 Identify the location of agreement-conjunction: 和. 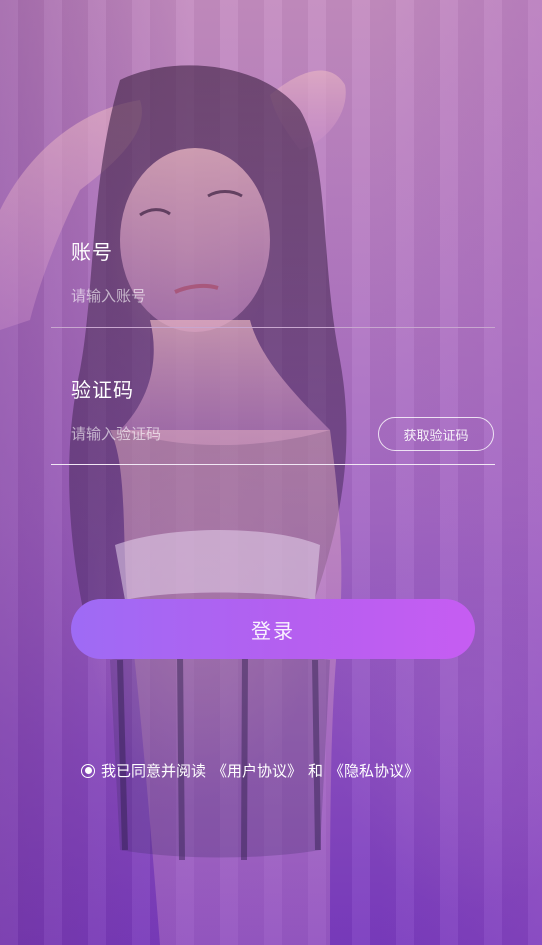
(316, 771).